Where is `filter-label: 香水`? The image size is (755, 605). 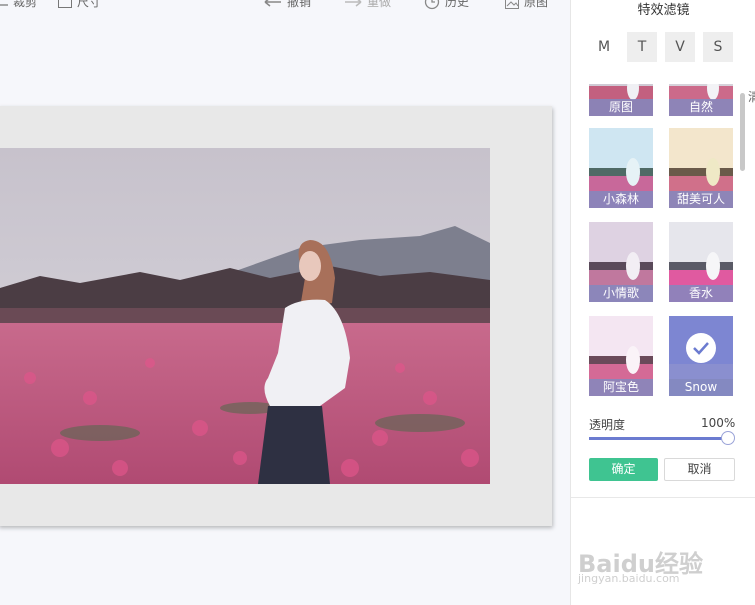
filter-label: 香水 is located at coordinates (701, 293).